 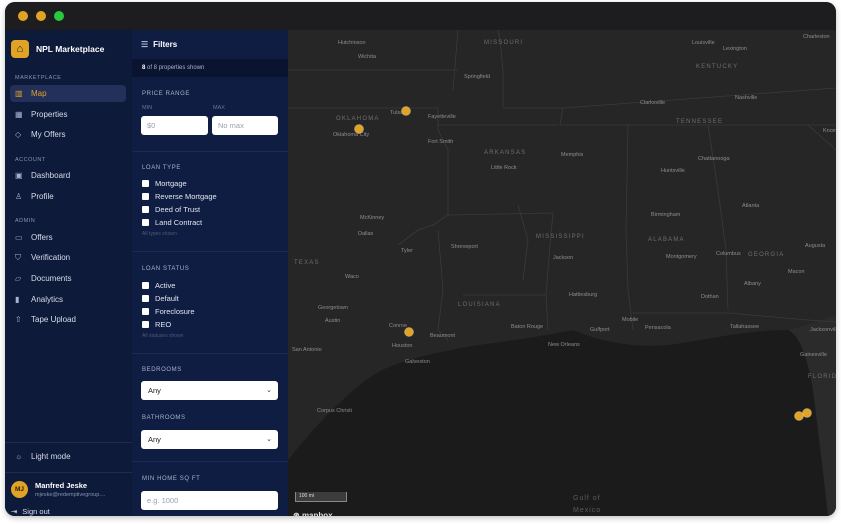 I want to click on minimize-window-button, so click(x=41, y=16).